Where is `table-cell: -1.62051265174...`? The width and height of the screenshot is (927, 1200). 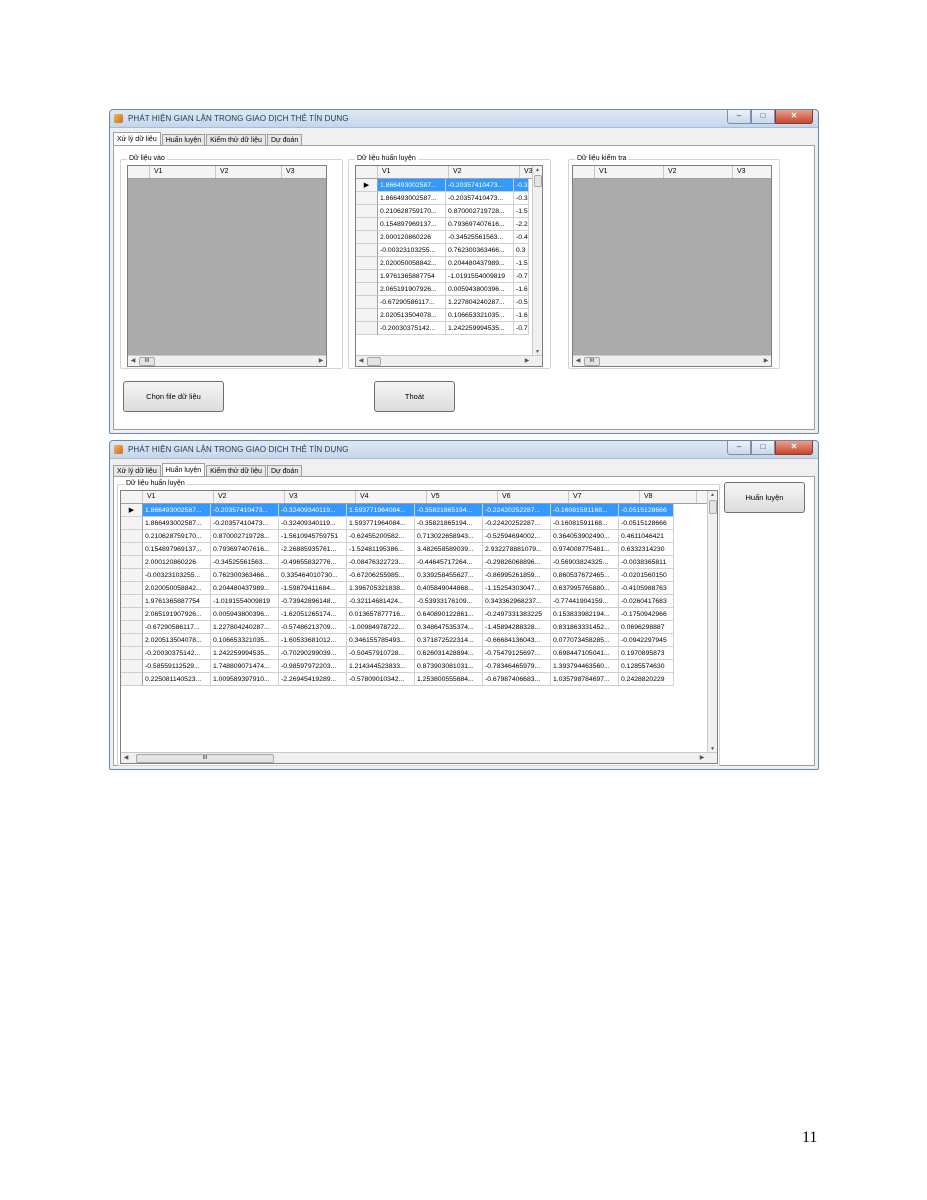 table-cell: -1.62051265174... is located at coordinates (313, 614).